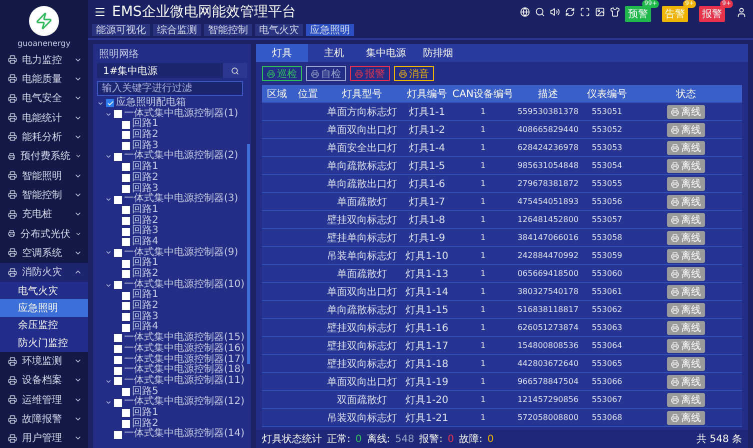 The image size is (753, 448). I want to click on page-tab: 智能控制, so click(228, 30).